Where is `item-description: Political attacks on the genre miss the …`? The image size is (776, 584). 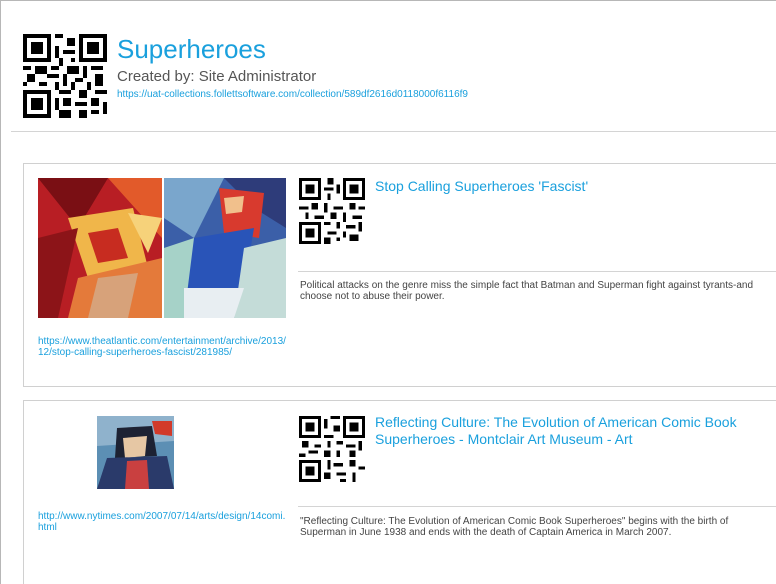
item-description: Political attacks on the genre miss the … is located at coordinates (527, 291).